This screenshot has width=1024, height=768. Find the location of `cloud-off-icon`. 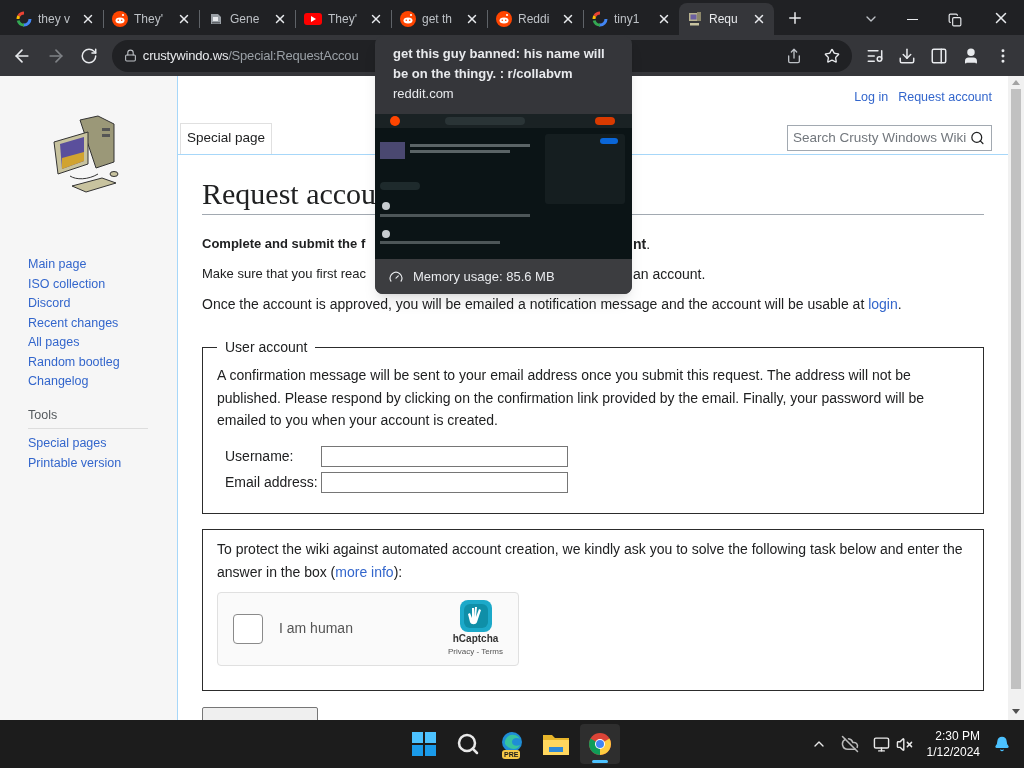

cloud-off-icon is located at coordinates (849, 744).